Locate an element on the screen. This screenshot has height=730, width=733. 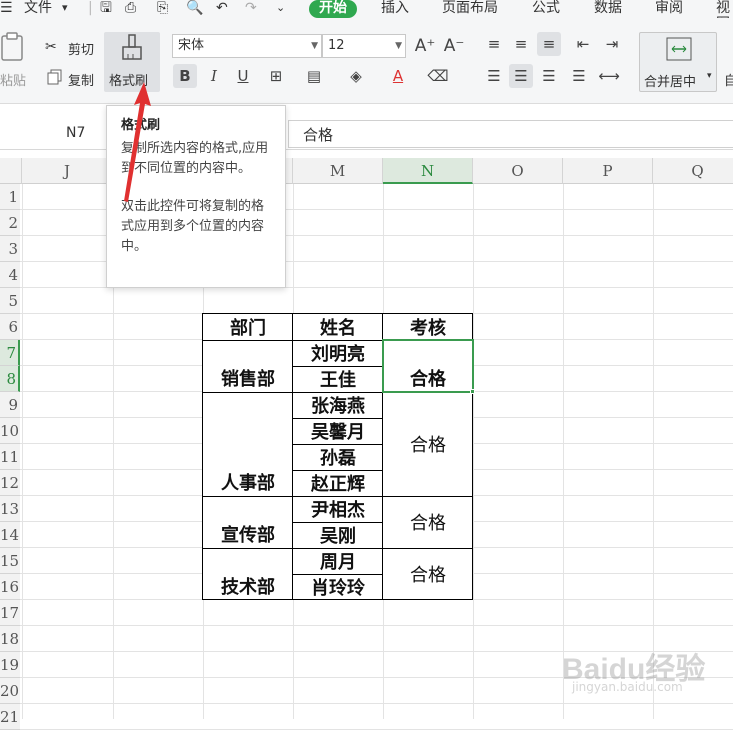
distributed-align-icon: ⟷ is located at coordinates (609, 76).